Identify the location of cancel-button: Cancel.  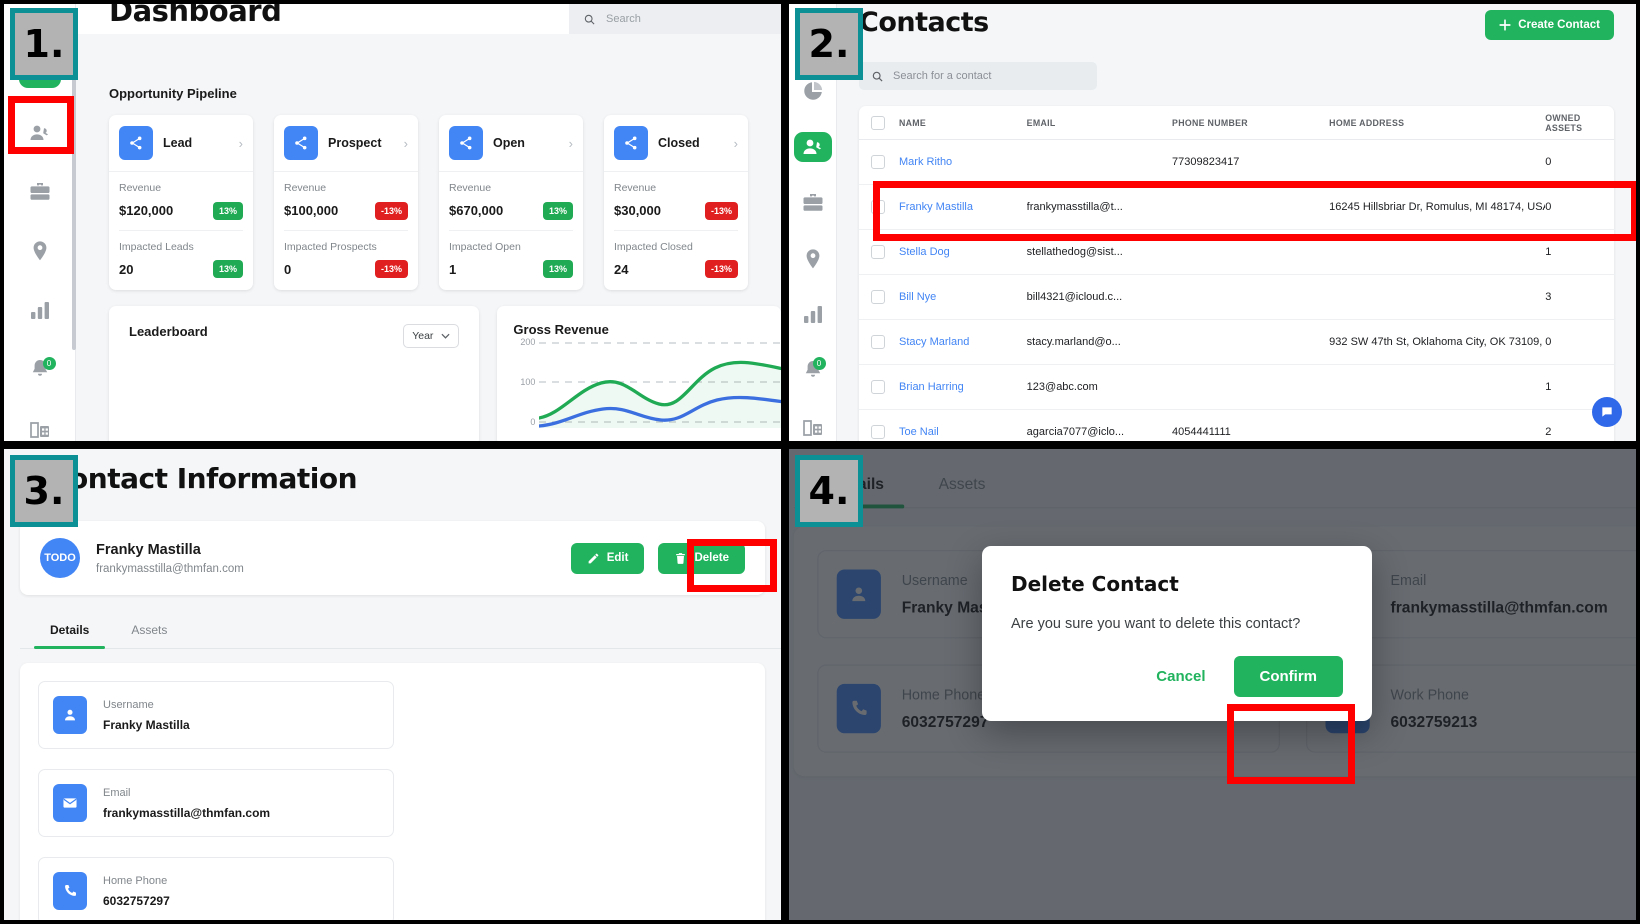
(1180, 676).